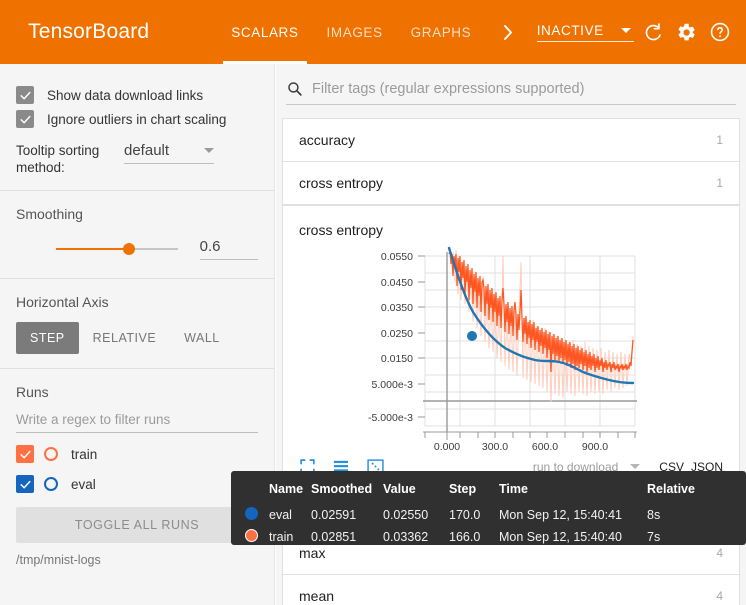  What do you see at coordinates (406, 515) in the screenshot?
I see `tooltip-value-eval: 0.02550` at bounding box center [406, 515].